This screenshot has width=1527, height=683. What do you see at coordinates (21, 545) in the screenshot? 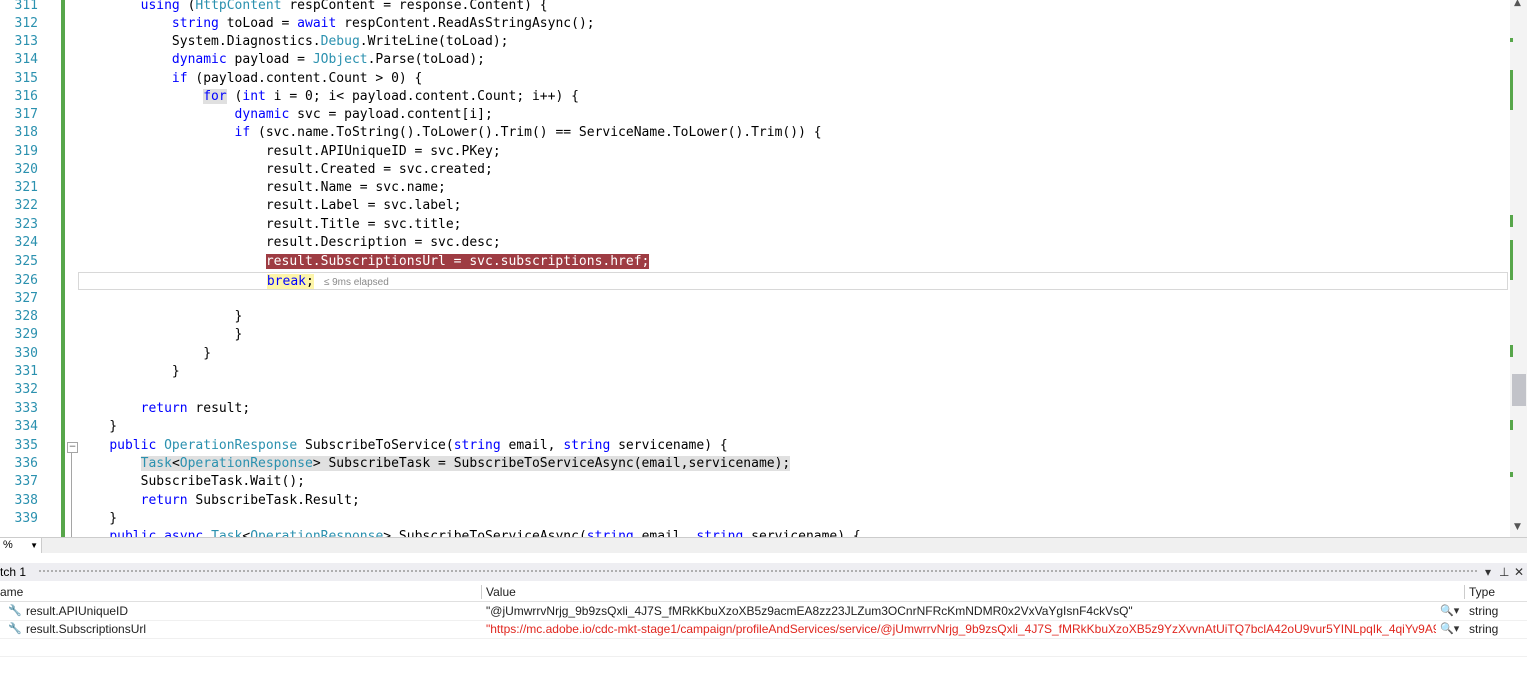
I see `zoom-dropdown: % ▼` at bounding box center [21, 545].